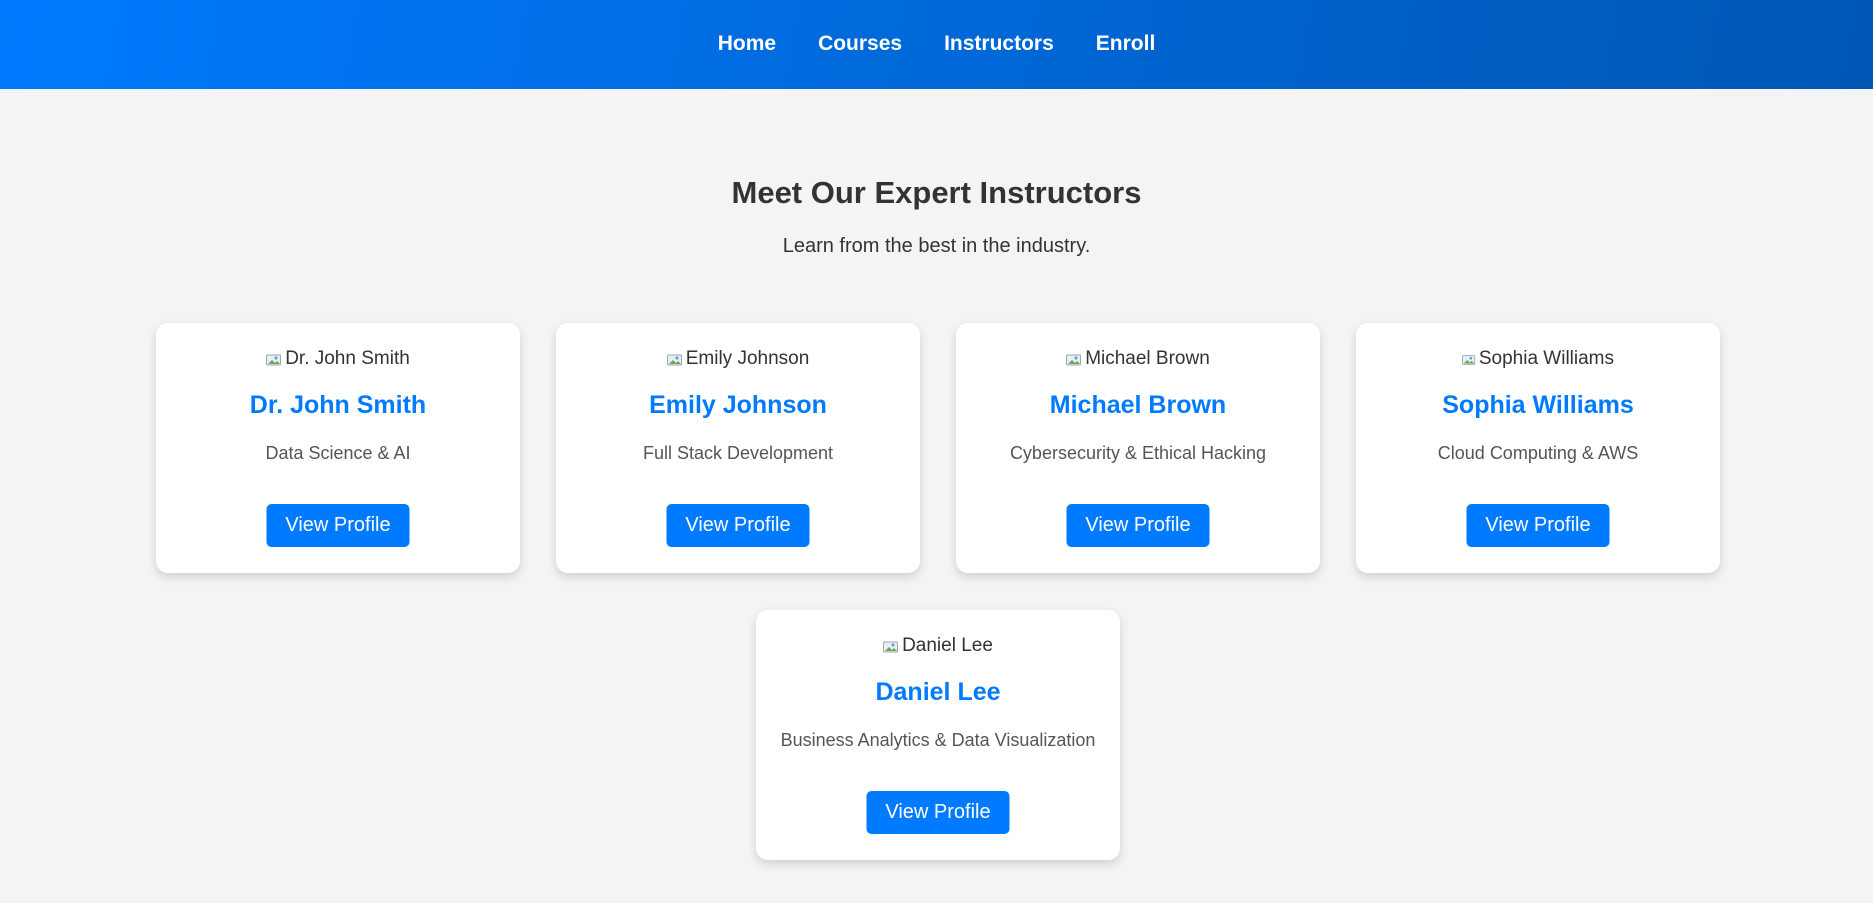 This screenshot has width=1873, height=903. Describe the element at coordinates (936, 246) in the screenshot. I see `page-subtitle: Learn from the best in the industry.` at that location.